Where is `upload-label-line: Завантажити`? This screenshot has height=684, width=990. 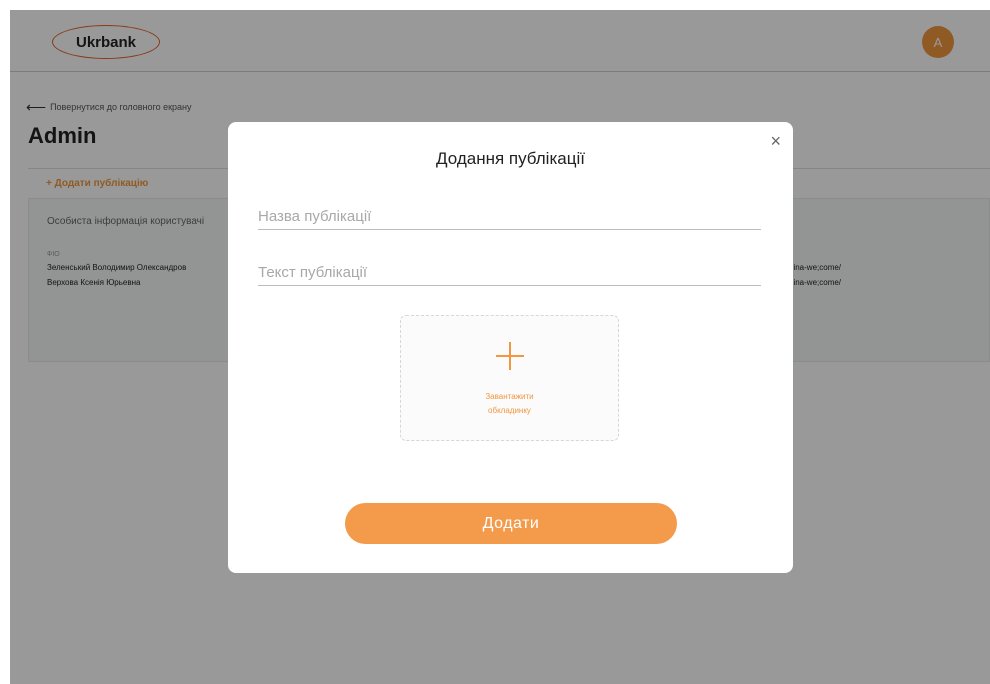
upload-label-line: Завантажити is located at coordinates (509, 396).